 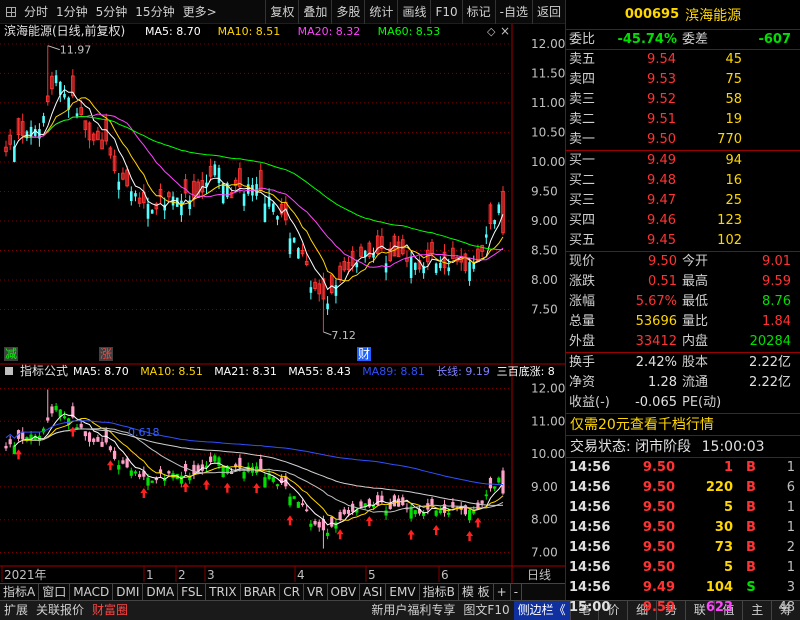 I want to click on toolbar-btn-6: 标记, so click(x=478, y=12).